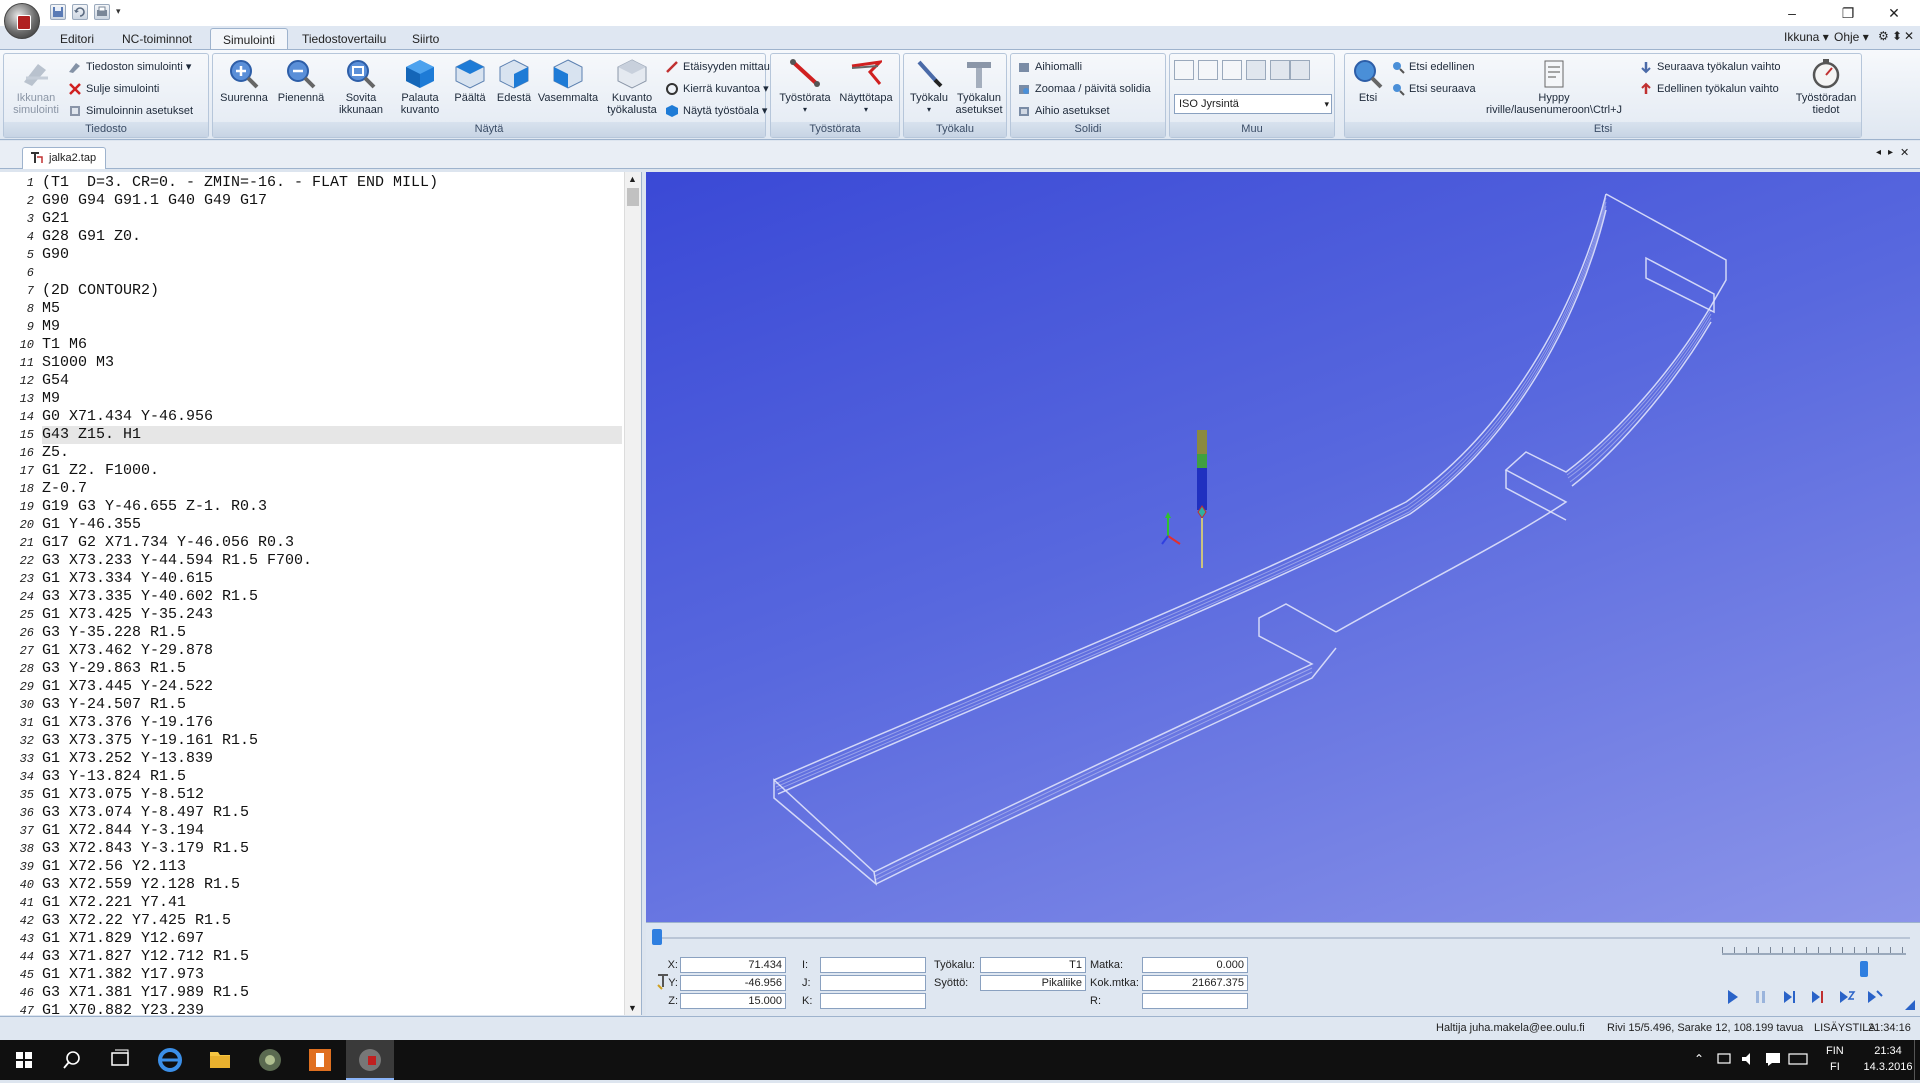 This screenshot has height=1083, width=1920. I want to click on code-line: G28 G91 Z0., so click(332, 237).